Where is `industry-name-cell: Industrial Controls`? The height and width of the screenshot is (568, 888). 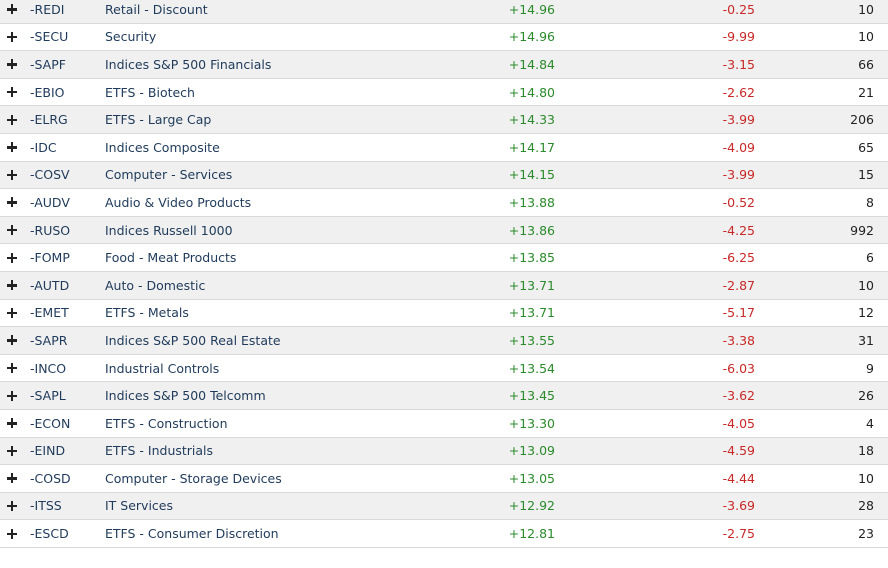
industry-name-cell: Industrial Controls is located at coordinates (162, 368).